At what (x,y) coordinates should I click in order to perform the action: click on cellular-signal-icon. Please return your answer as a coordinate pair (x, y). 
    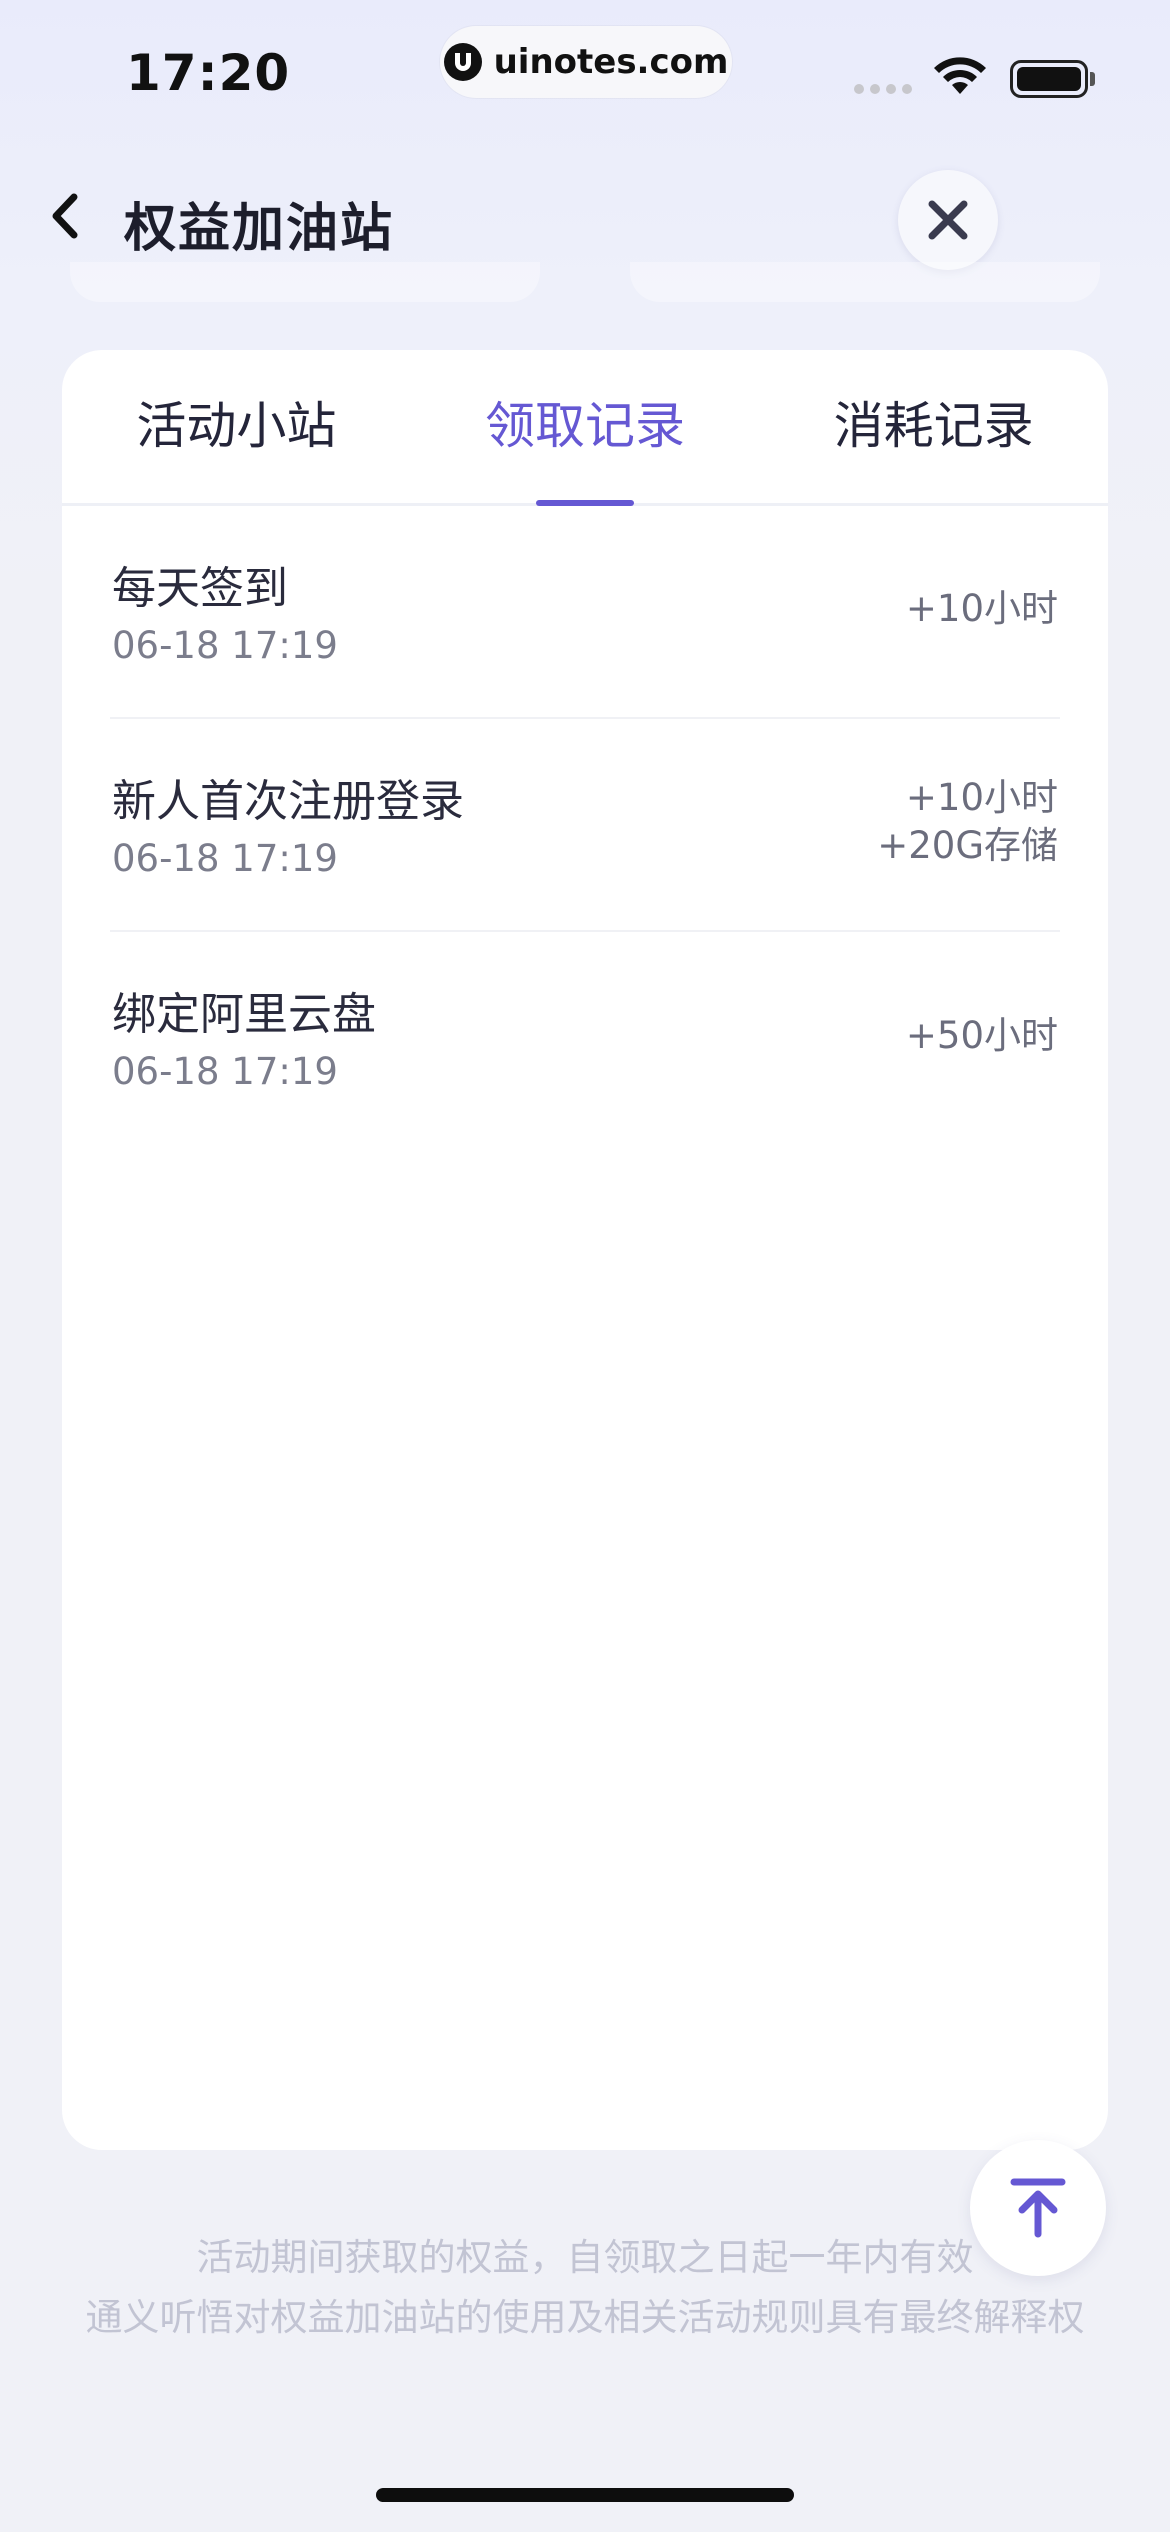
    Looking at the image, I should click on (883, 89).